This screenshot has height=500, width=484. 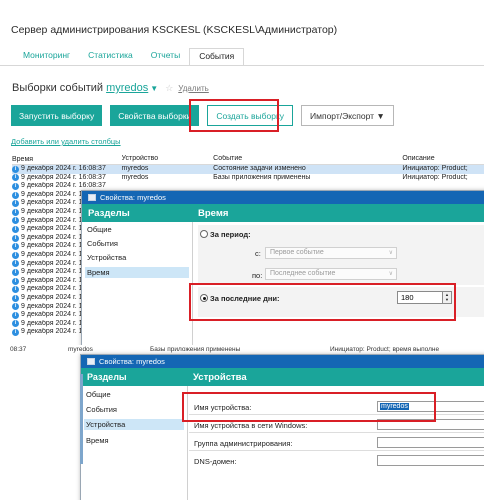 I want to click on tab-reports: Отчеты, so click(x=165, y=57).